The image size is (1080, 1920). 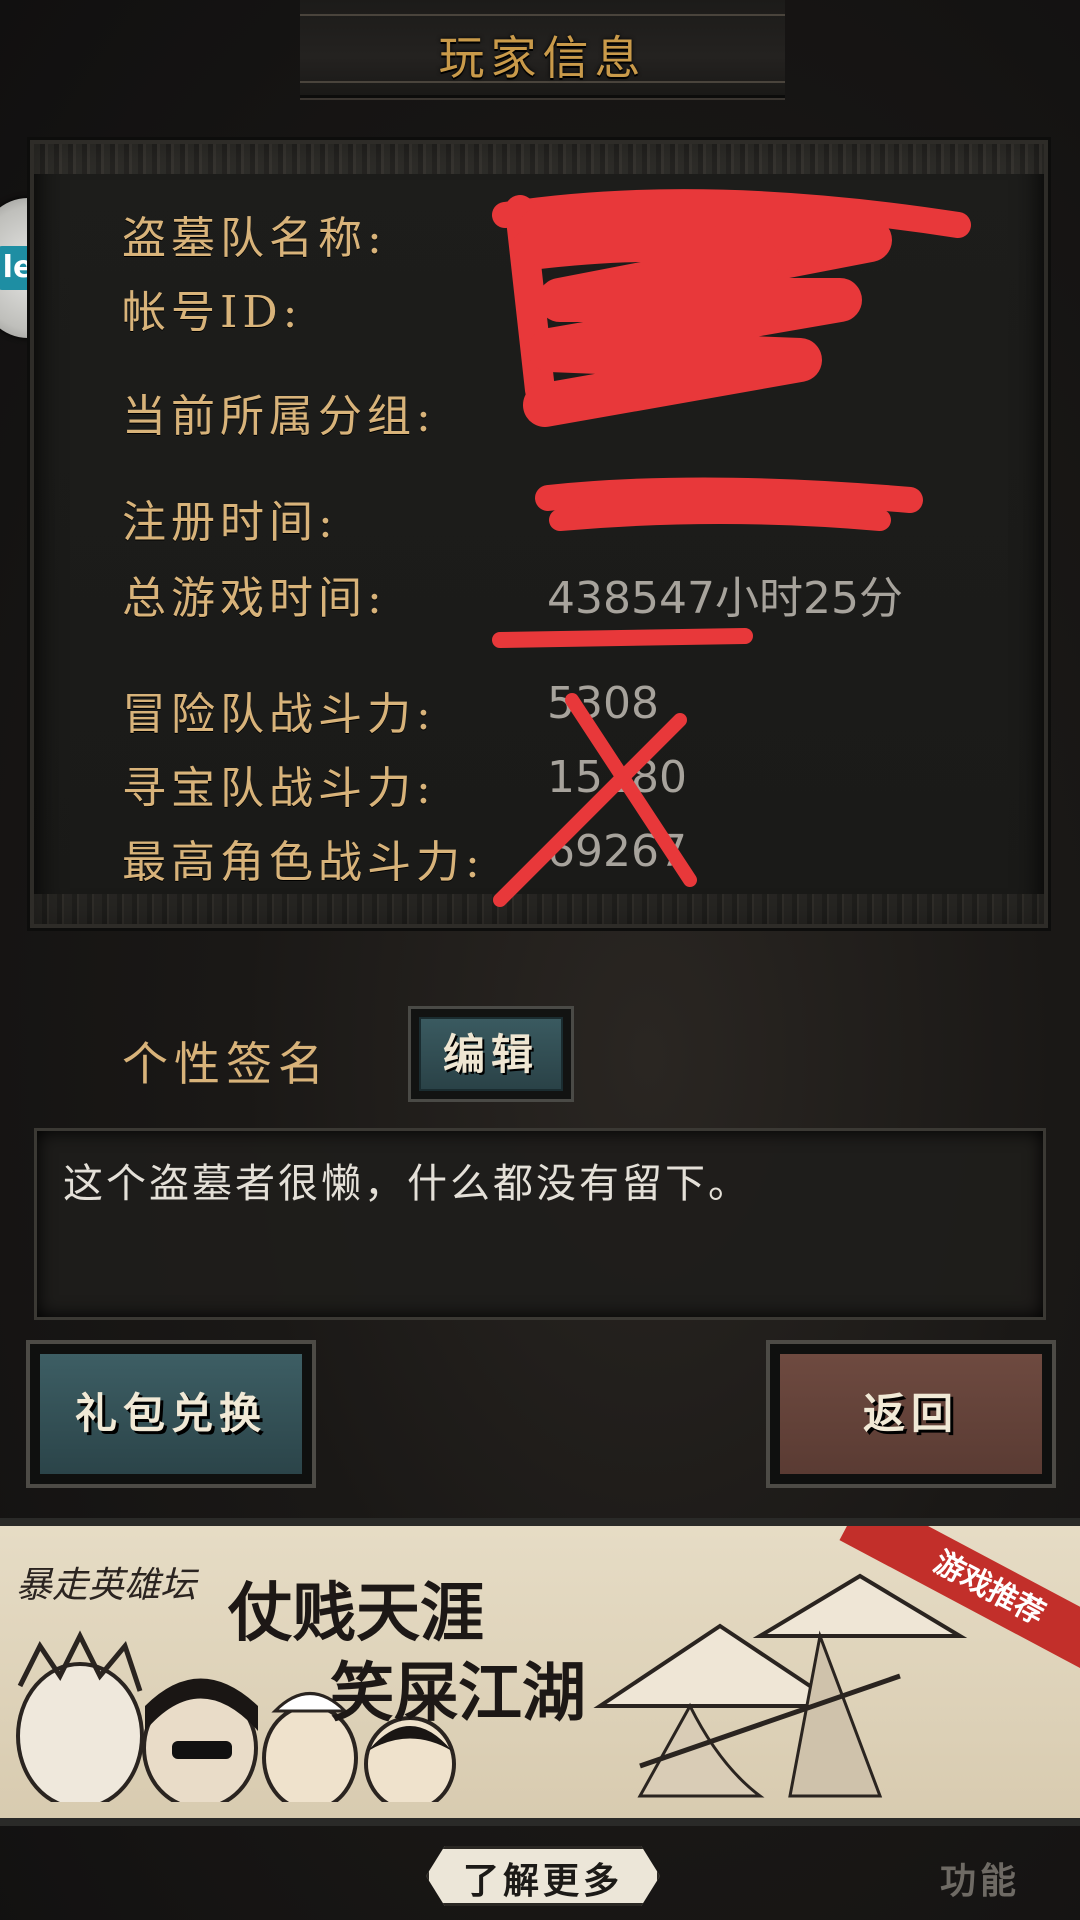 I want to click on banner-slogan-line1: 仗贱天涯, so click(x=356, y=1613).